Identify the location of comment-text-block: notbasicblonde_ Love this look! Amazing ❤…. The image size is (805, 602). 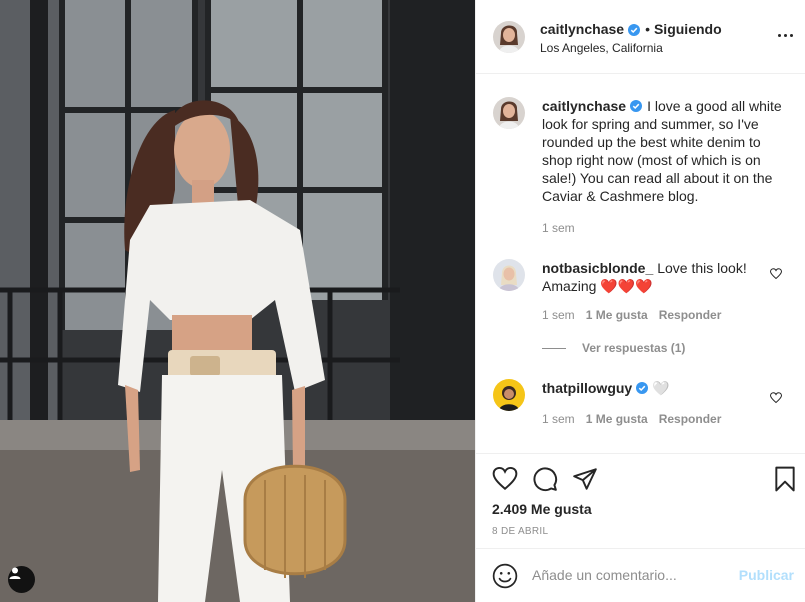
(662, 277).